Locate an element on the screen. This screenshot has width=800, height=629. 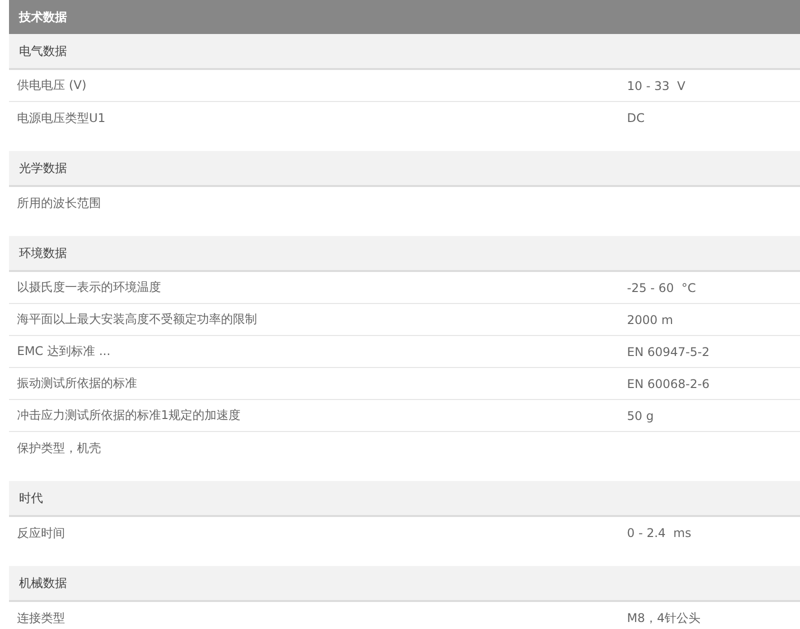
spec-label: 供电电压 (V) is located at coordinates (51, 85).